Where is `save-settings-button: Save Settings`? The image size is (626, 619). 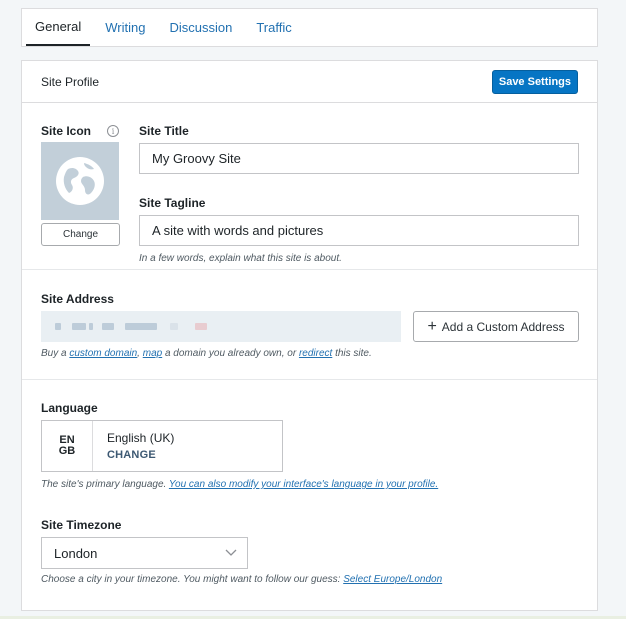 save-settings-button: Save Settings is located at coordinates (534, 81).